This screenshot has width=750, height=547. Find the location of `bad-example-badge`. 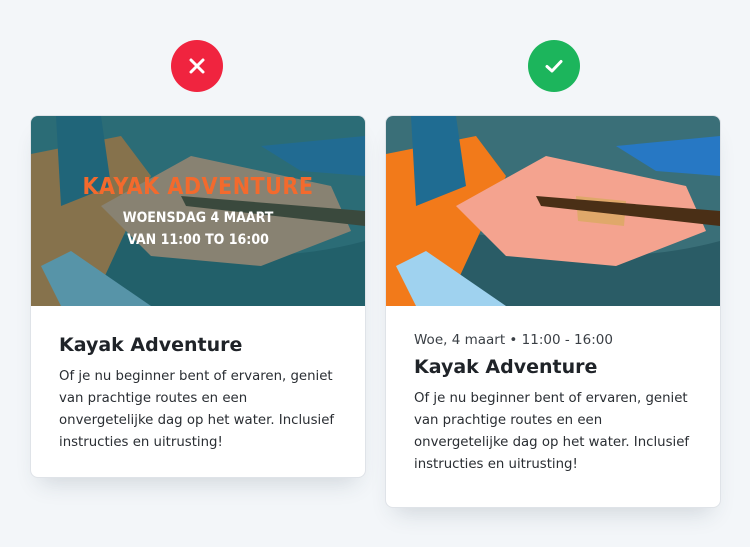

bad-example-badge is located at coordinates (197, 66).